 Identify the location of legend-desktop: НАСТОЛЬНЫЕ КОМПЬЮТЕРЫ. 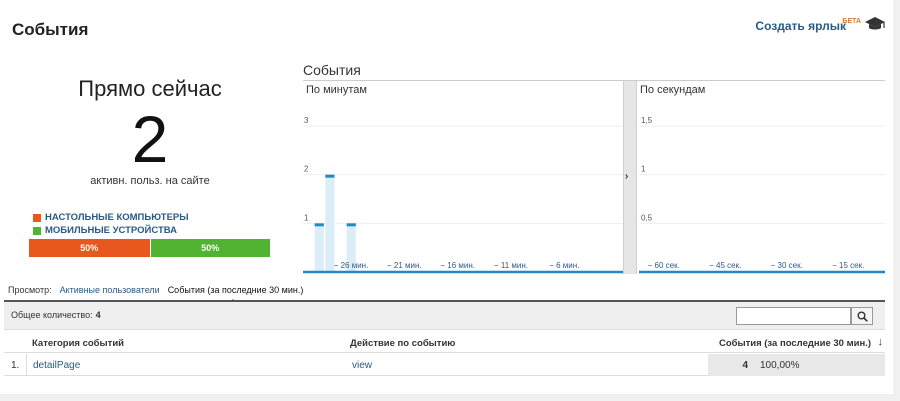
(111, 217).